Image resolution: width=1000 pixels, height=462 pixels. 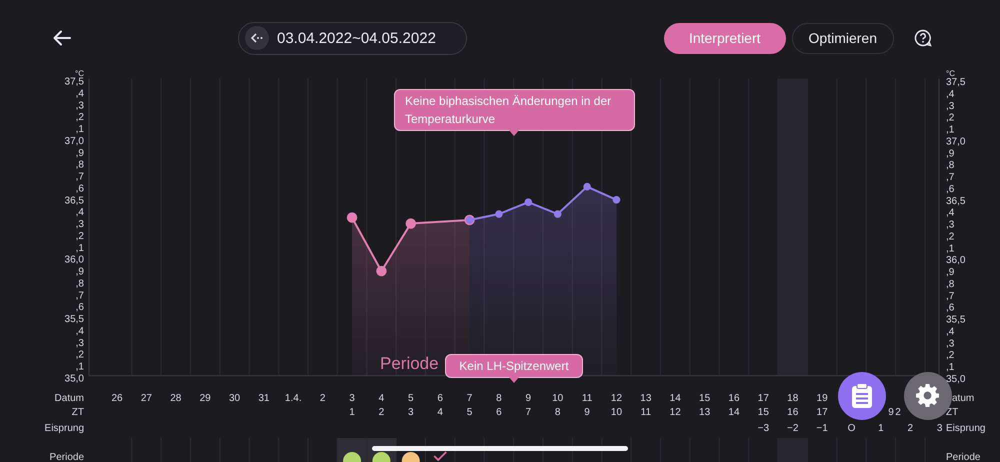 What do you see at coordinates (440, 412) in the screenshot?
I see `cycle-day-label: 4` at bounding box center [440, 412].